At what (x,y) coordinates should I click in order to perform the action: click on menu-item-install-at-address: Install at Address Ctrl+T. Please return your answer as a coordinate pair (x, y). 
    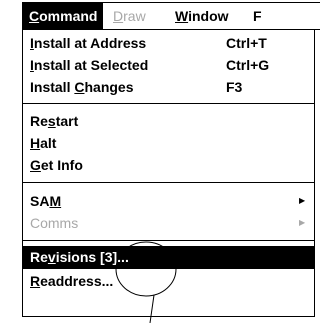
    Looking at the image, I should click on (168, 43).